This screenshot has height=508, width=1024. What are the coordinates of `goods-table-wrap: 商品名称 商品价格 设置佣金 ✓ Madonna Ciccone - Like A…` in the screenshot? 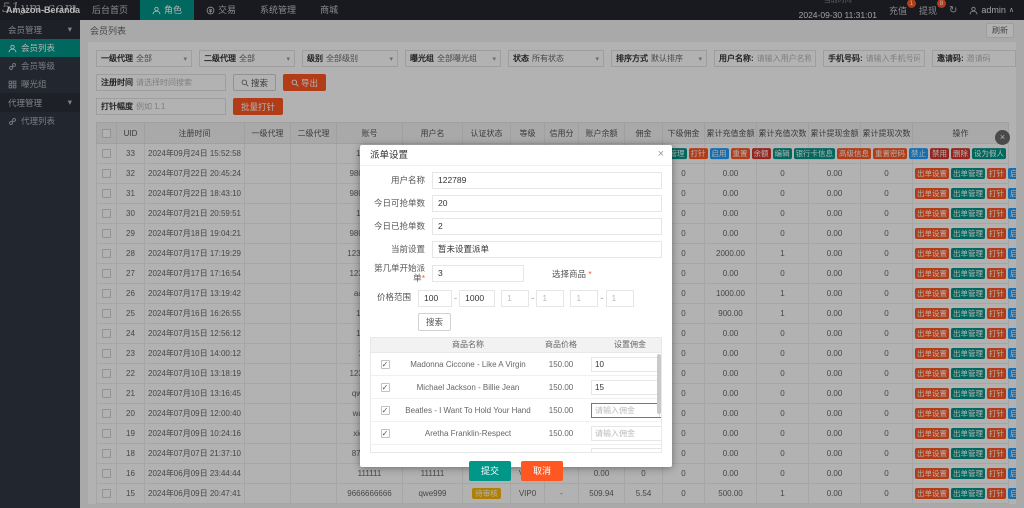 It's located at (516, 394).